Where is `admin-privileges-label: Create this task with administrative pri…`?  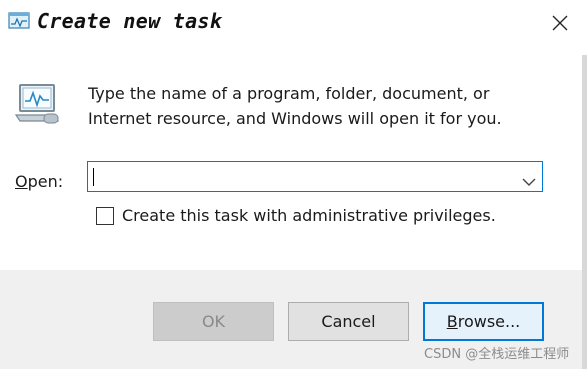 admin-privileges-label: Create this task with administrative pri… is located at coordinates (309, 215).